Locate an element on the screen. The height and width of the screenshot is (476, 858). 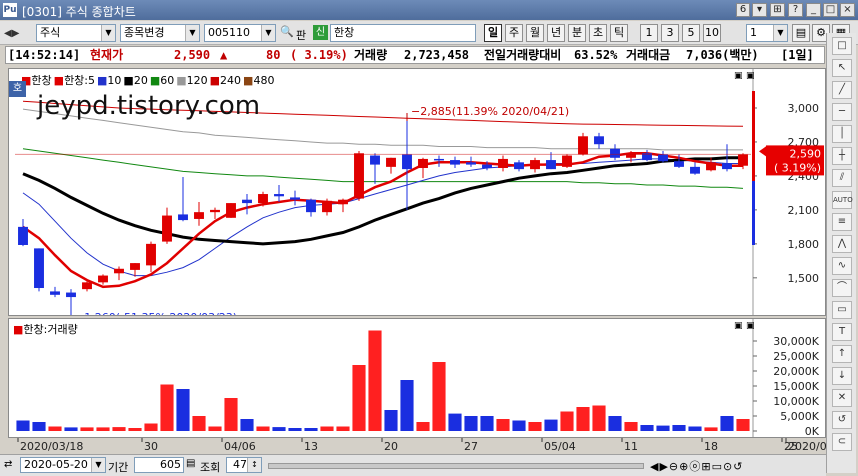
scroll-start-icon: ⇄ is located at coordinates (8, 464).